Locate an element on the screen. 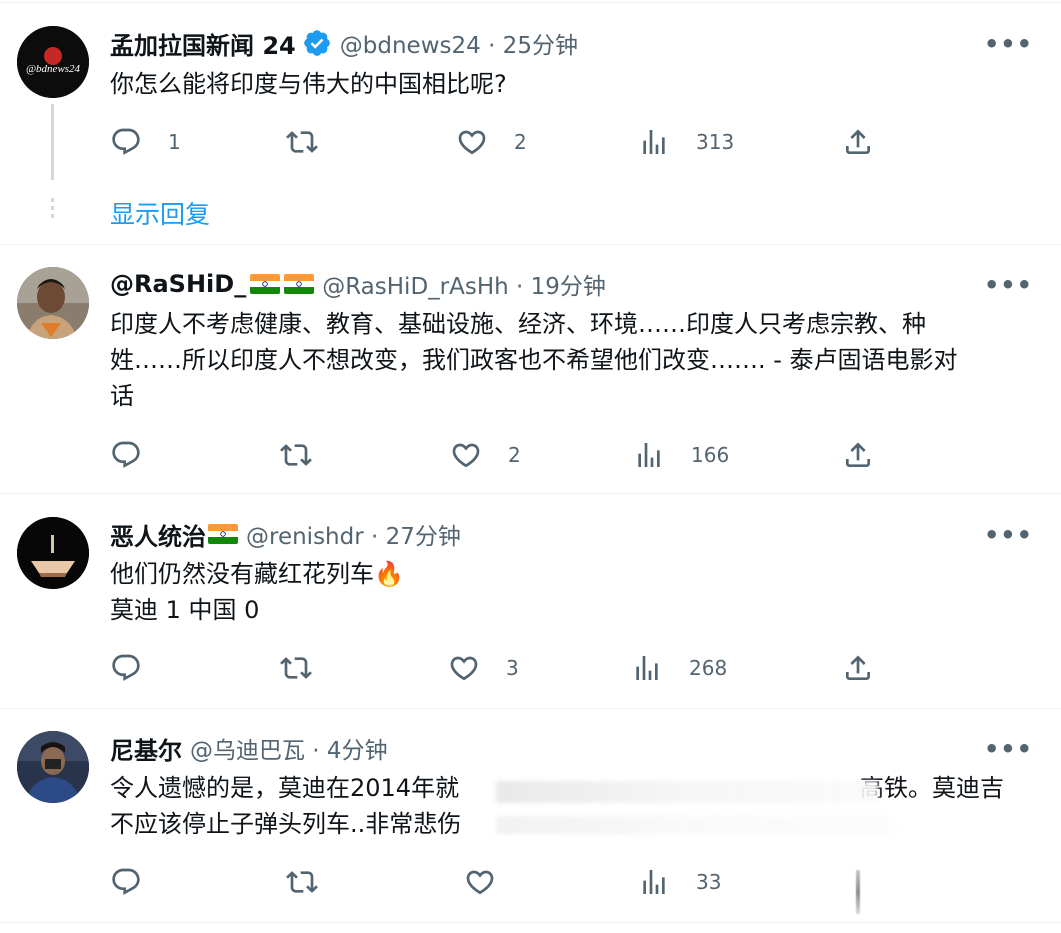 This screenshot has width=1061, height=933. view-count: 33 is located at coordinates (709, 882).